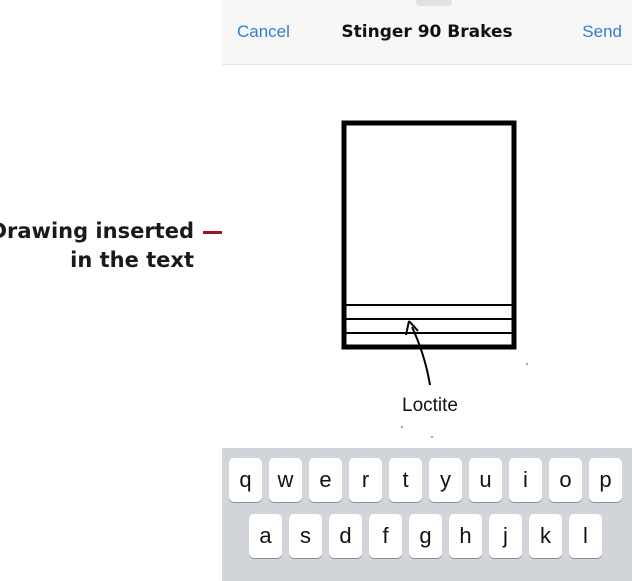  I want to click on key-f: f, so click(385, 536).